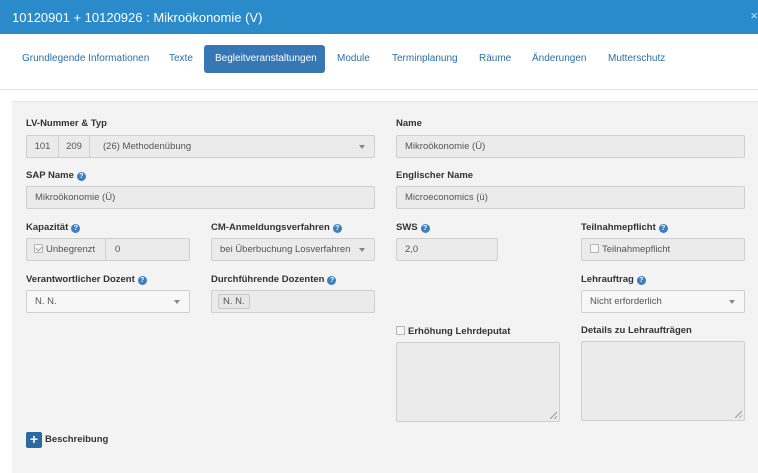  I want to click on name-field: Mikroökonomie (Ü), so click(570, 146).